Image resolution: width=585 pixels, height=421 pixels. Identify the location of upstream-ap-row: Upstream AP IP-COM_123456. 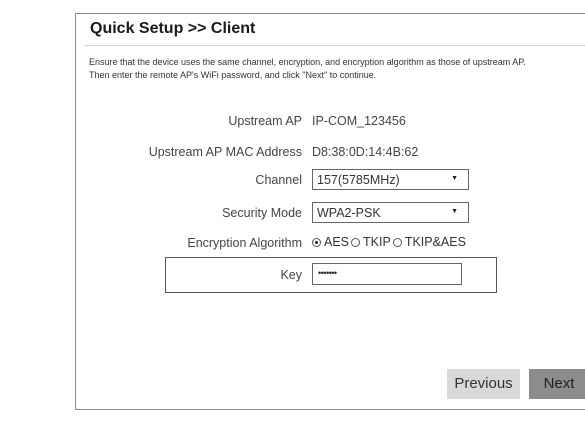
(330, 122).